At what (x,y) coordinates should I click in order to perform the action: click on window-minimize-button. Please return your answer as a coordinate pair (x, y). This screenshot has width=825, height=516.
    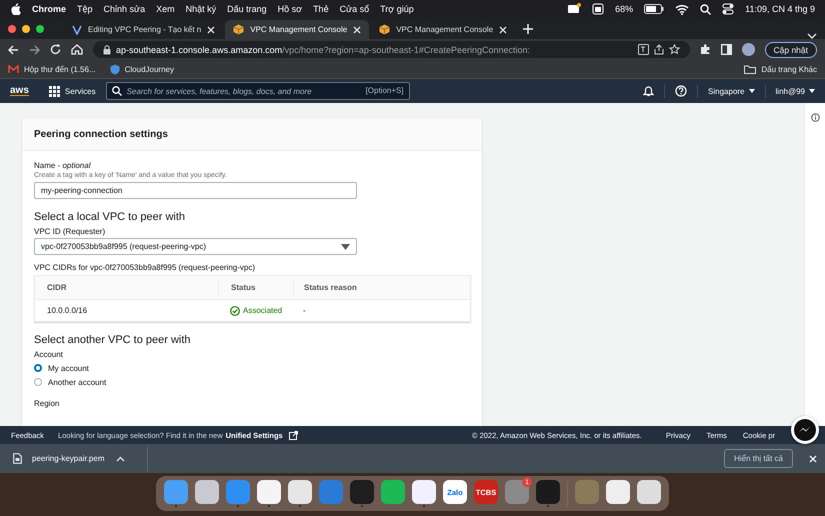
    Looking at the image, I should click on (26, 28).